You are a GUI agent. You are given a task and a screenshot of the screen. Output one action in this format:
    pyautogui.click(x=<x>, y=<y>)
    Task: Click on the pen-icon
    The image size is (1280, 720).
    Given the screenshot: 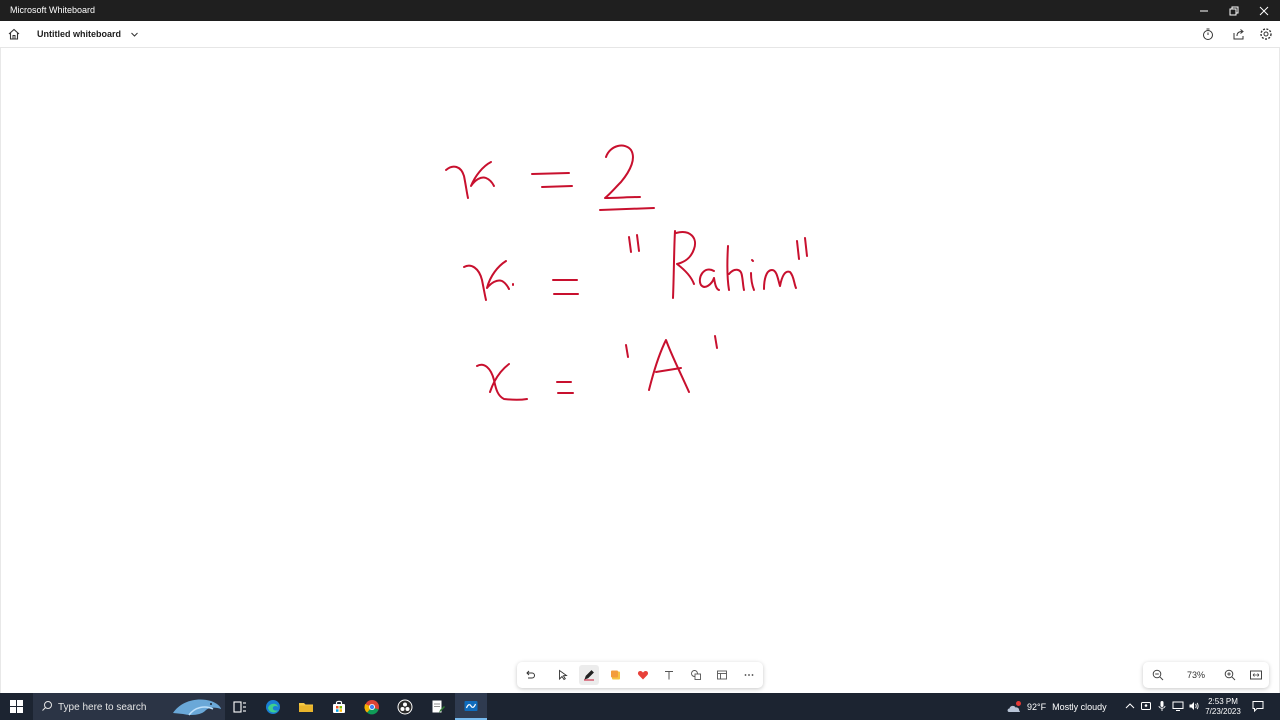 What is the action you would take?
    pyautogui.click(x=589, y=675)
    